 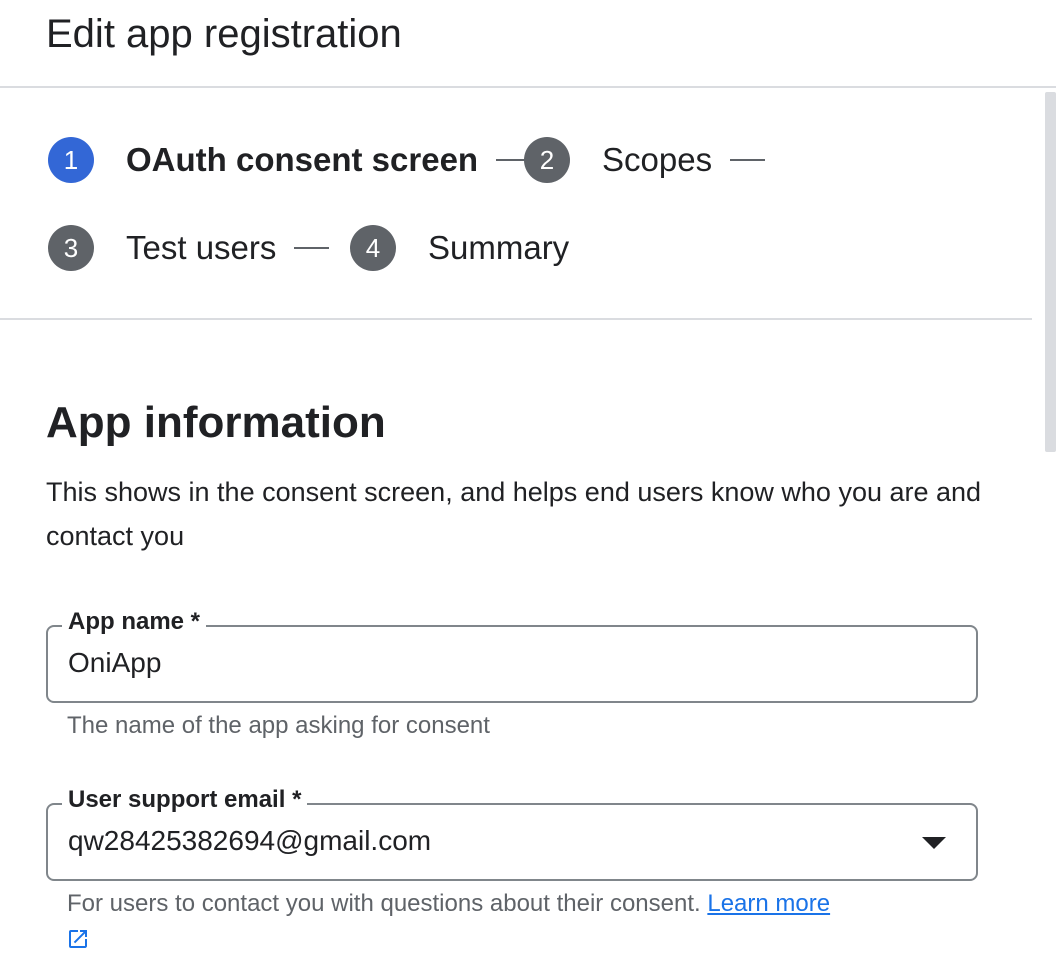 What do you see at coordinates (224, 34) in the screenshot?
I see `page-title: Edit app registration` at bounding box center [224, 34].